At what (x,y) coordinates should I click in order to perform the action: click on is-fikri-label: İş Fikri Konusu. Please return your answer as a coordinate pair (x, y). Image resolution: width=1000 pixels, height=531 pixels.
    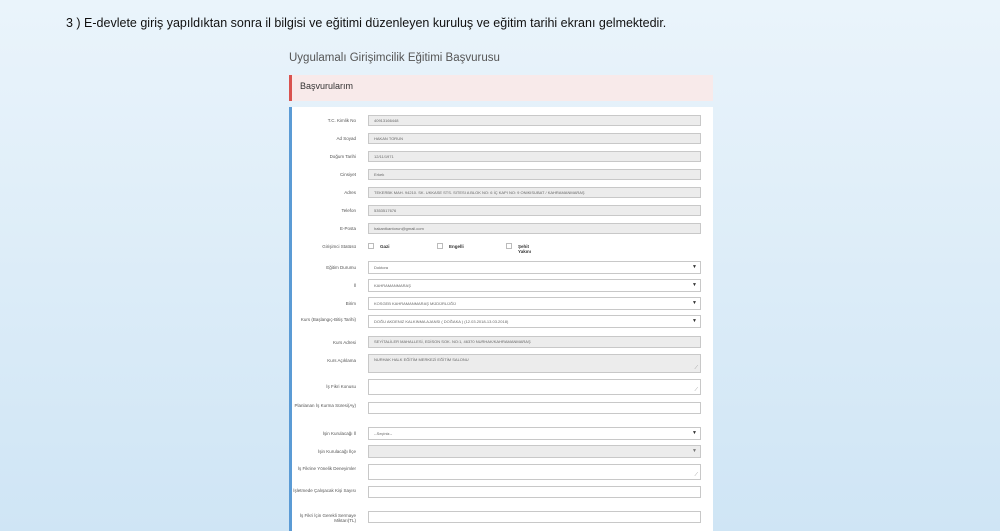
    Looking at the image, I should click on (341, 386).